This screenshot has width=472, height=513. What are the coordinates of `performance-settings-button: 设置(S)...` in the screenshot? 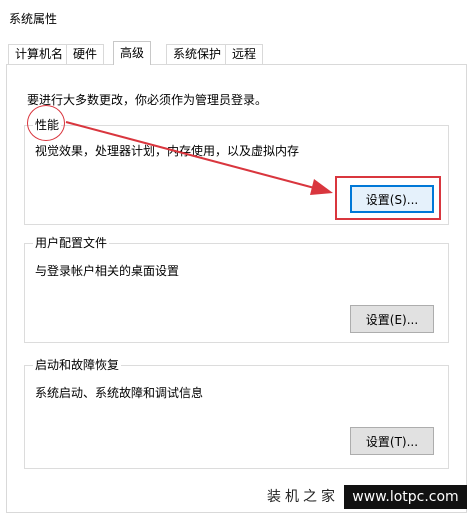 It's located at (392, 199).